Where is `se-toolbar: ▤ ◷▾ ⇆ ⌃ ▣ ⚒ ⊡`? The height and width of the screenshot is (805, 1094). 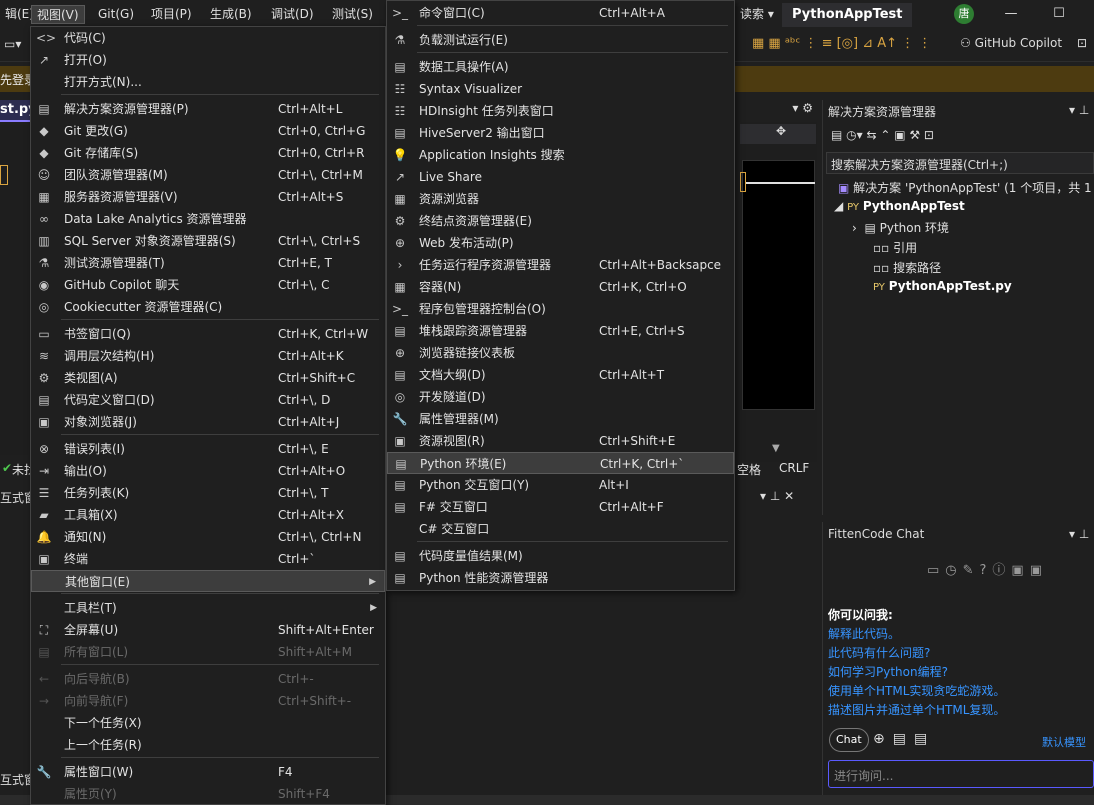
se-toolbar: ▤ ◷▾ ⇆ ⌃ ▣ ⚒ ⊡ is located at coordinates (882, 135).